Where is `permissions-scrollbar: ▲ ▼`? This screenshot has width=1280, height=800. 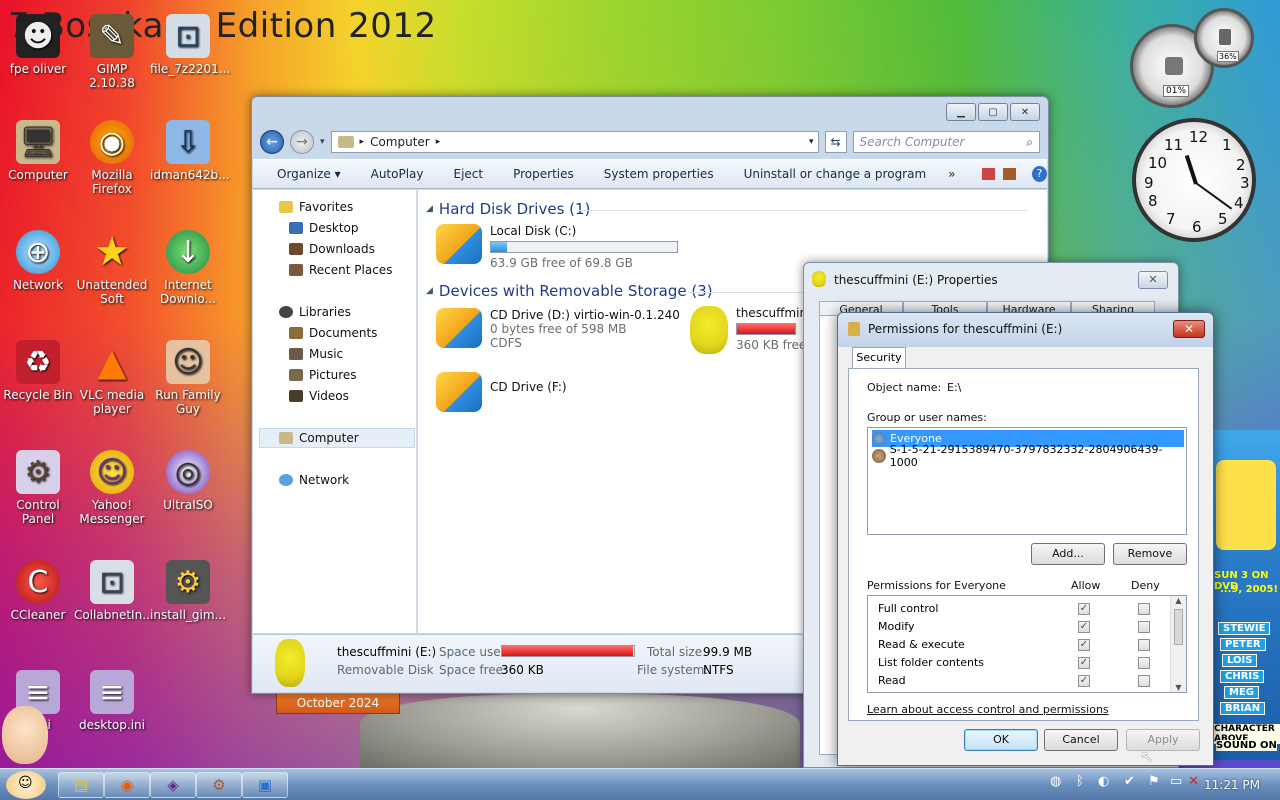 permissions-scrollbar: ▲ ▼ is located at coordinates (1178, 644).